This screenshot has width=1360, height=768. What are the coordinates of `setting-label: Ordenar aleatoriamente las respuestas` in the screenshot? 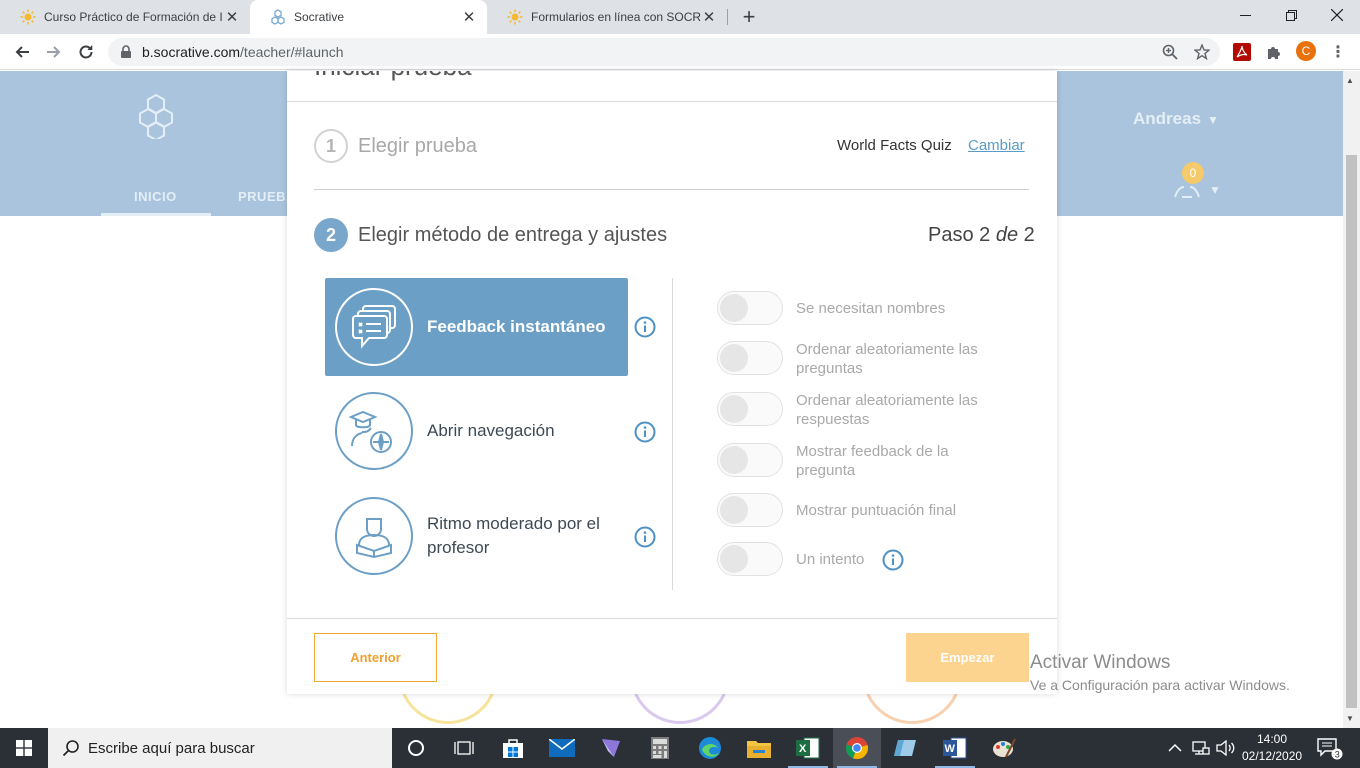 It's located at (887, 410).